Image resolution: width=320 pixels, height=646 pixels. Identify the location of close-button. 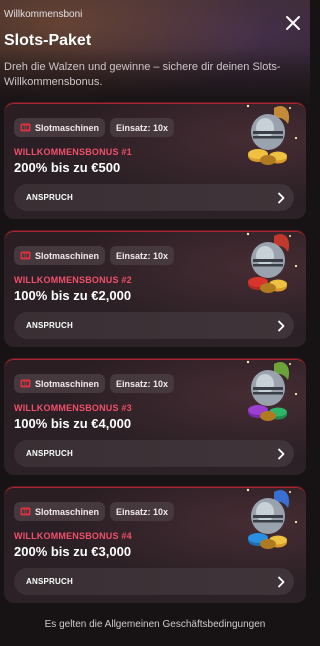
(293, 23).